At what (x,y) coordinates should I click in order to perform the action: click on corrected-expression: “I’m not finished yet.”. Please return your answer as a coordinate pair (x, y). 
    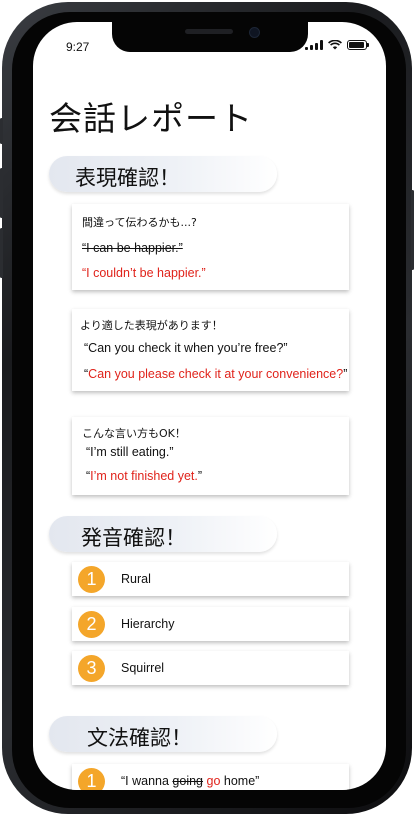
    Looking at the image, I should click on (144, 476).